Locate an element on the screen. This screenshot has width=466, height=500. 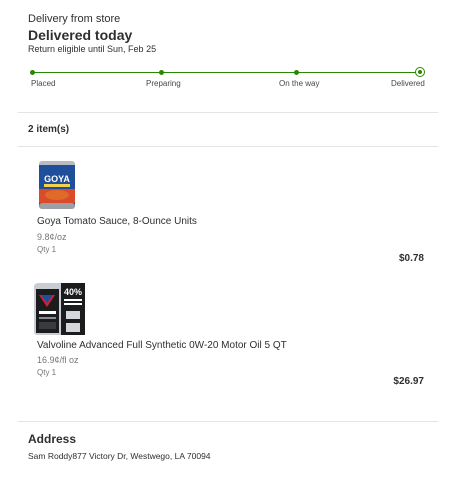
valvoline-label-text: 40% is located at coordinates (73, 292).